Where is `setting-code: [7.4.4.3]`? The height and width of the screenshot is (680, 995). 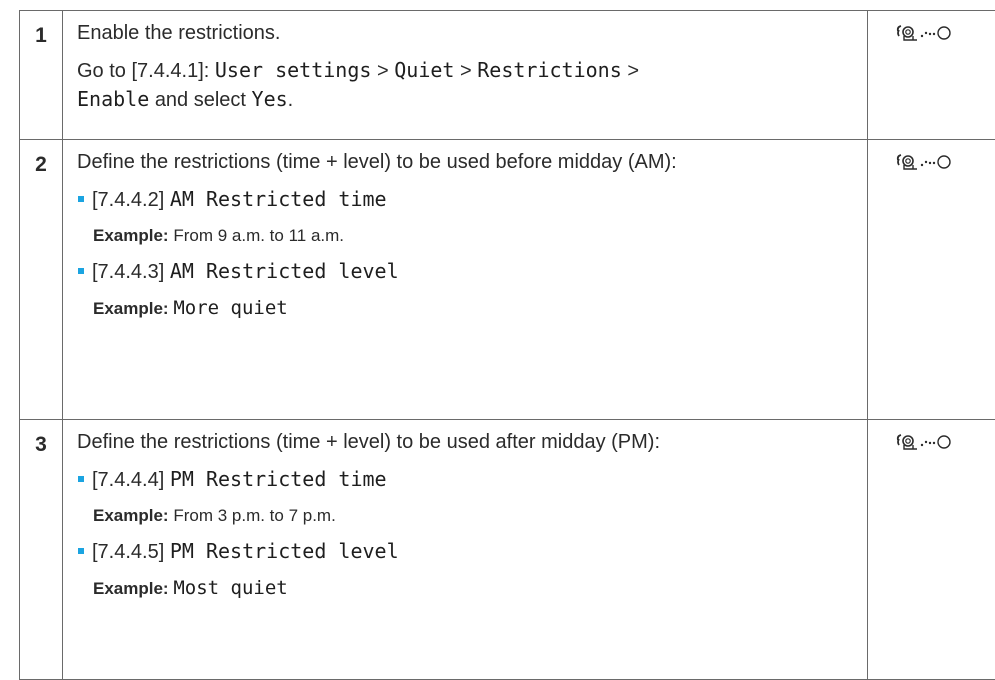 setting-code: [7.4.4.3] is located at coordinates (128, 272).